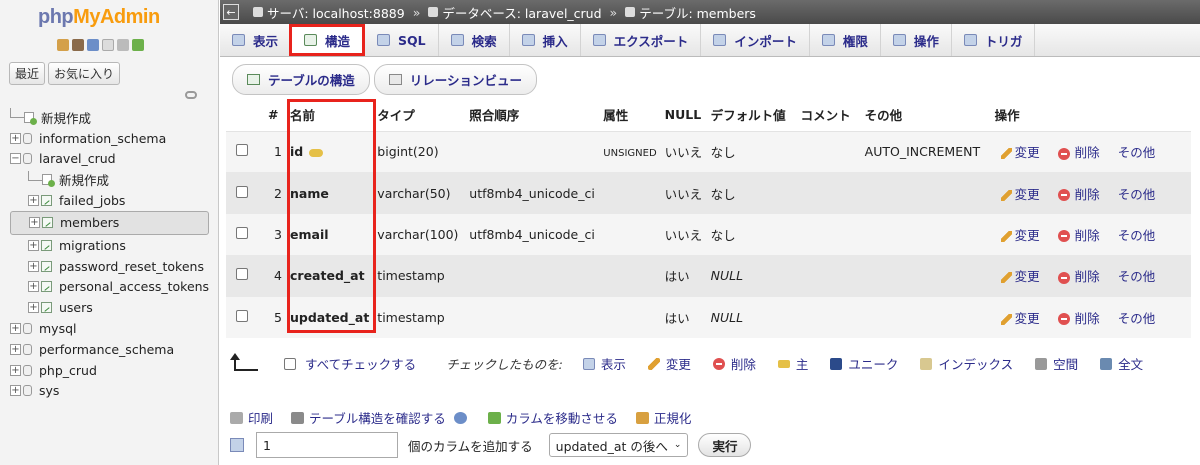 This screenshot has width=1200, height=465. Describe the element at coordinates (1056, 363) in the screenshot. I see `bulk-spatial-button: 空間` at that location.